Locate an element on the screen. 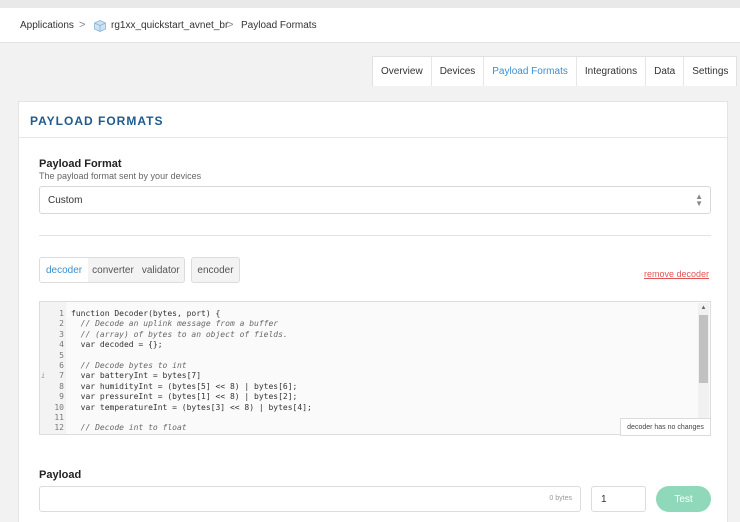  tab-decoder: decoder is located at coordinates (64, 270).